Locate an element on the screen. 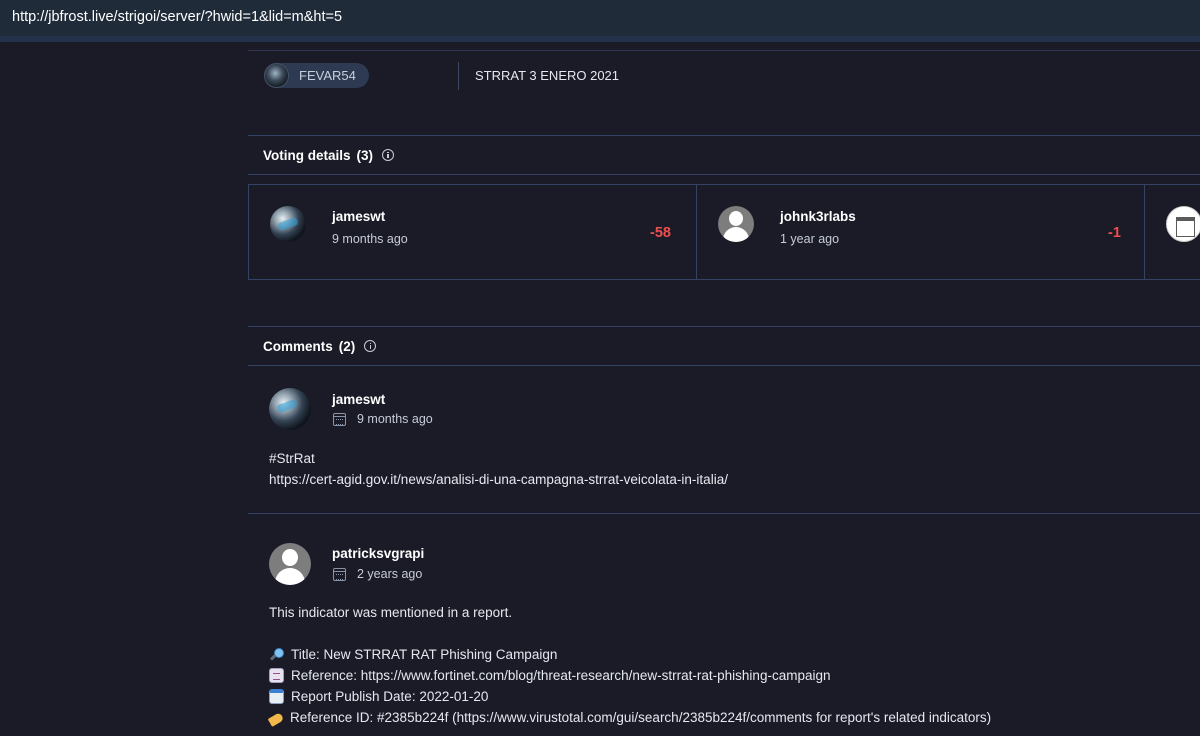 The width and height of the screenshot is (1200, 736). file-name: STRRAT 3 ENERO 2021 is located at coordinates (547, 75).